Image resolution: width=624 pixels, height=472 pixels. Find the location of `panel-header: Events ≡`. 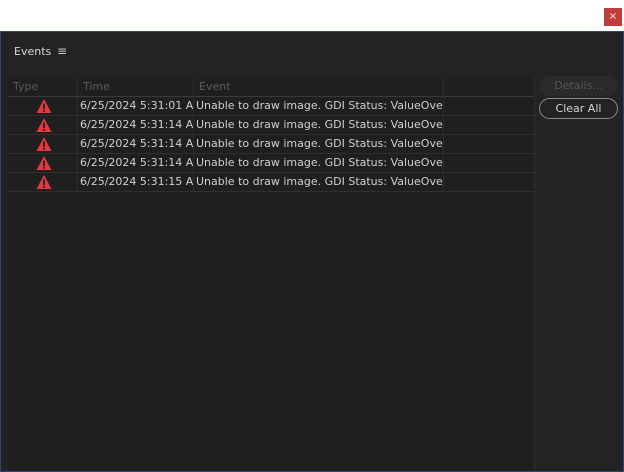

panel-header: Events ≡ is located at coordinates (312, 52).